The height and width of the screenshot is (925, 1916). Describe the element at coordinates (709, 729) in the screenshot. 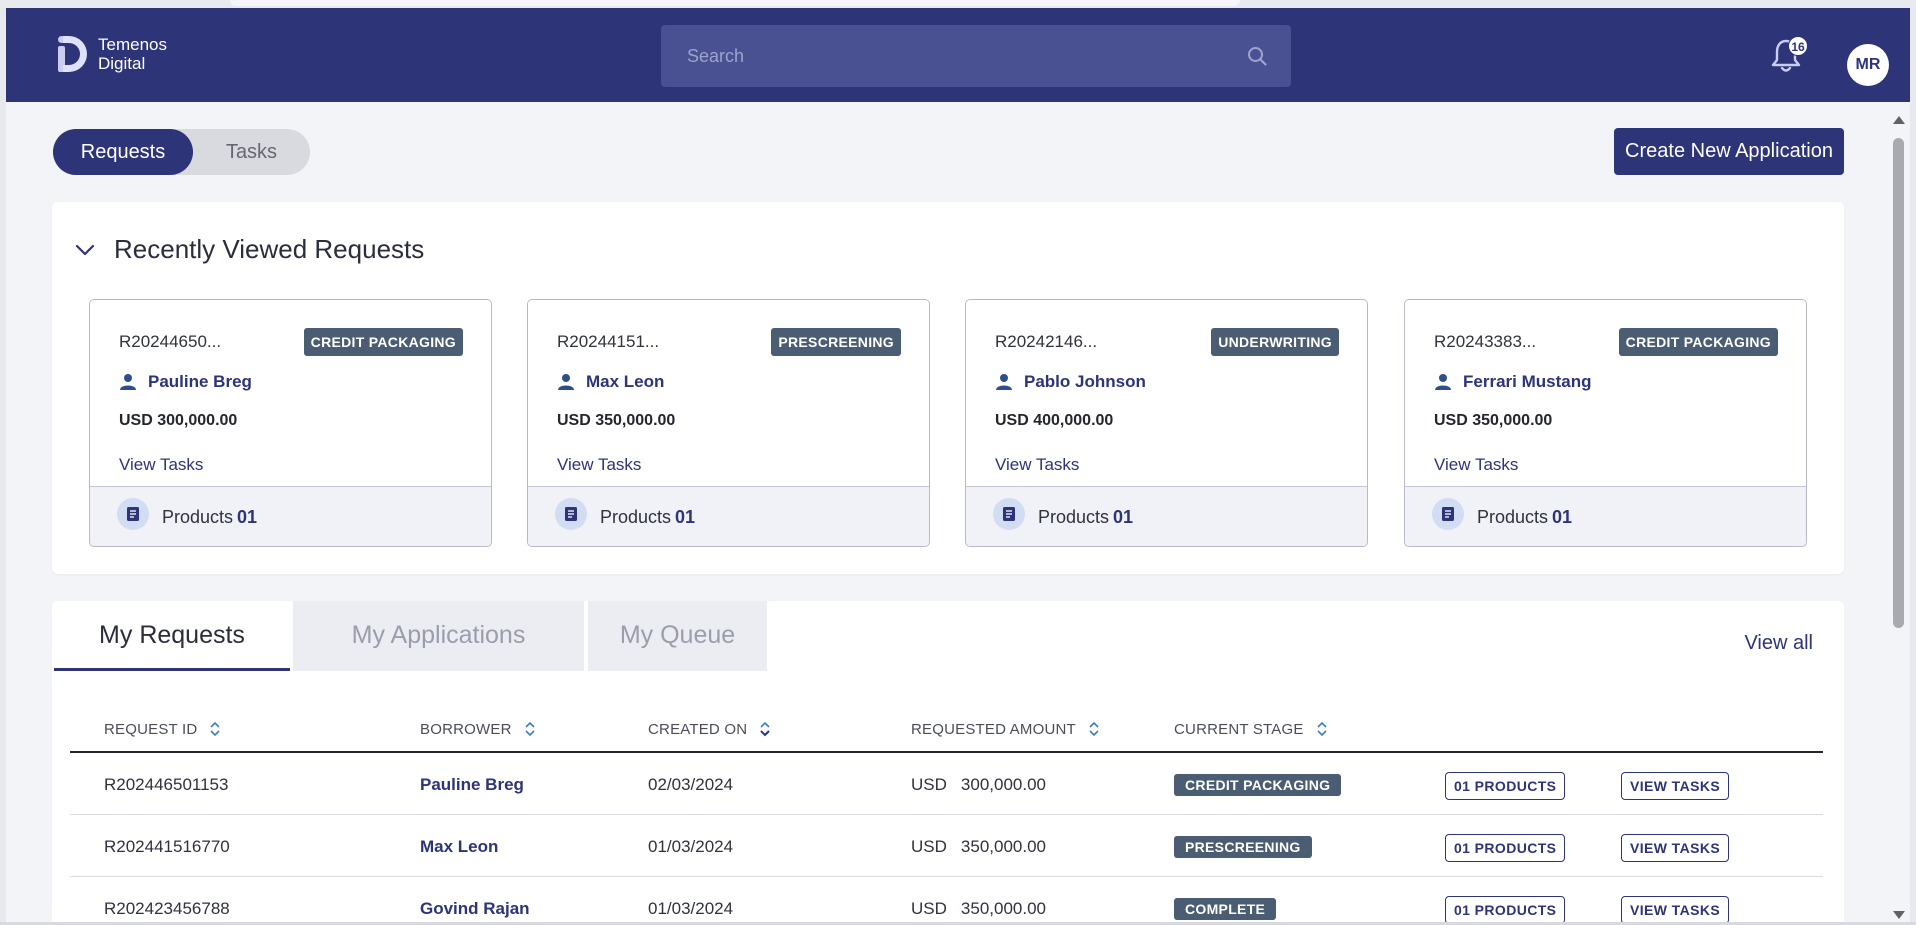

I see `column-header-created-on: CREATED ON` at that location.